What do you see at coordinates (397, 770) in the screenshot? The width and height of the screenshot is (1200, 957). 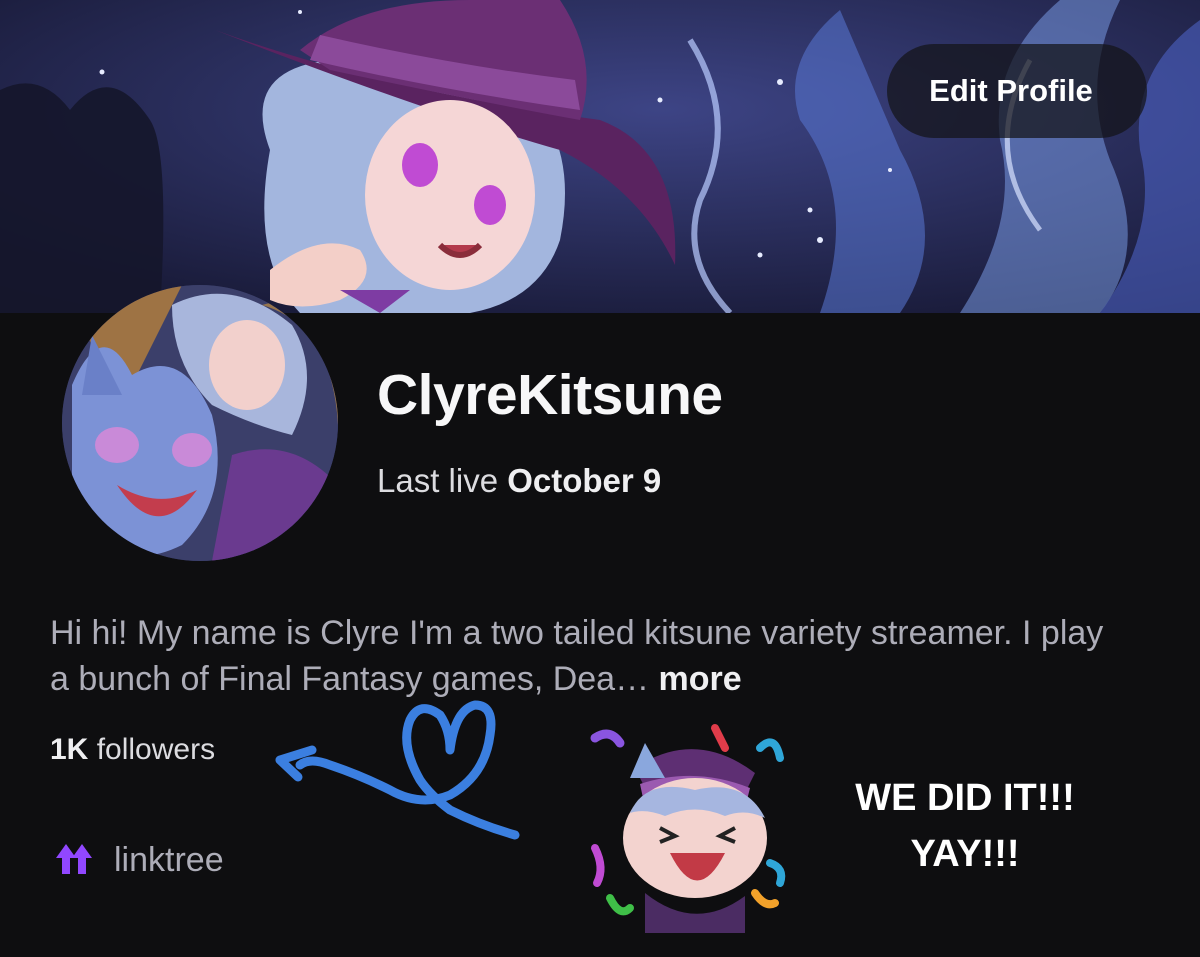 I see `heart-arrow-scribble` at bounding box center [397, 770].